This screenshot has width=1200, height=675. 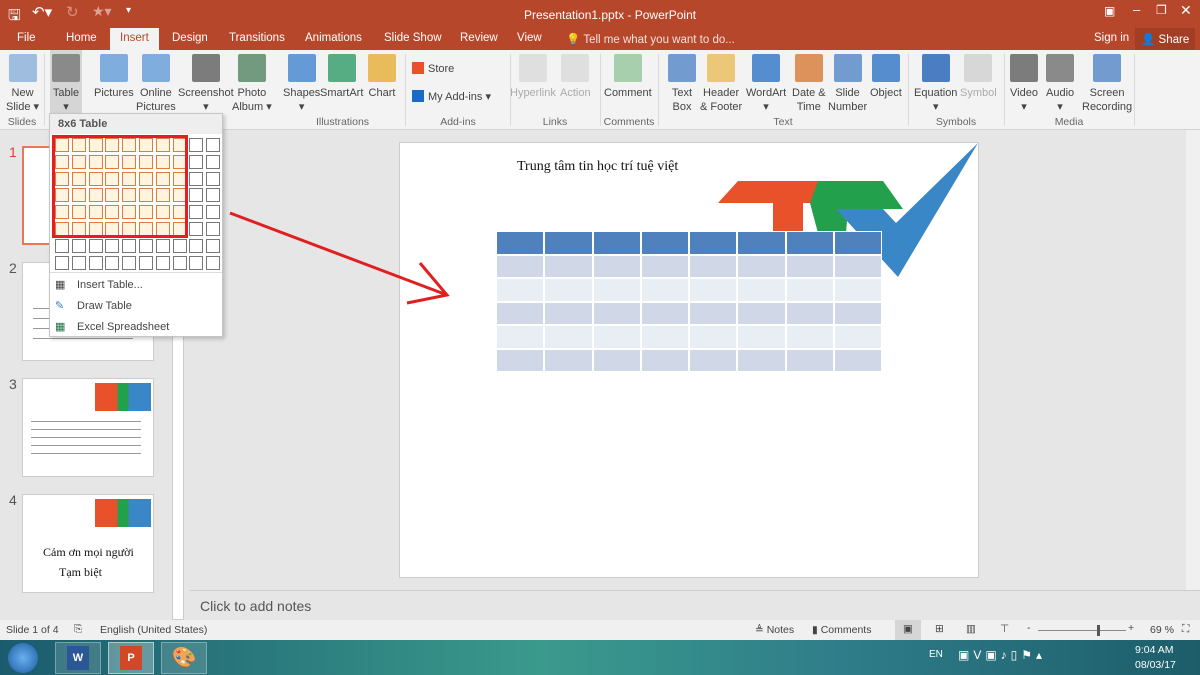 What do you see at coordinates (433, 68) in the screenshot?
I see `store-button: Store` at bounding box center [433, 68].